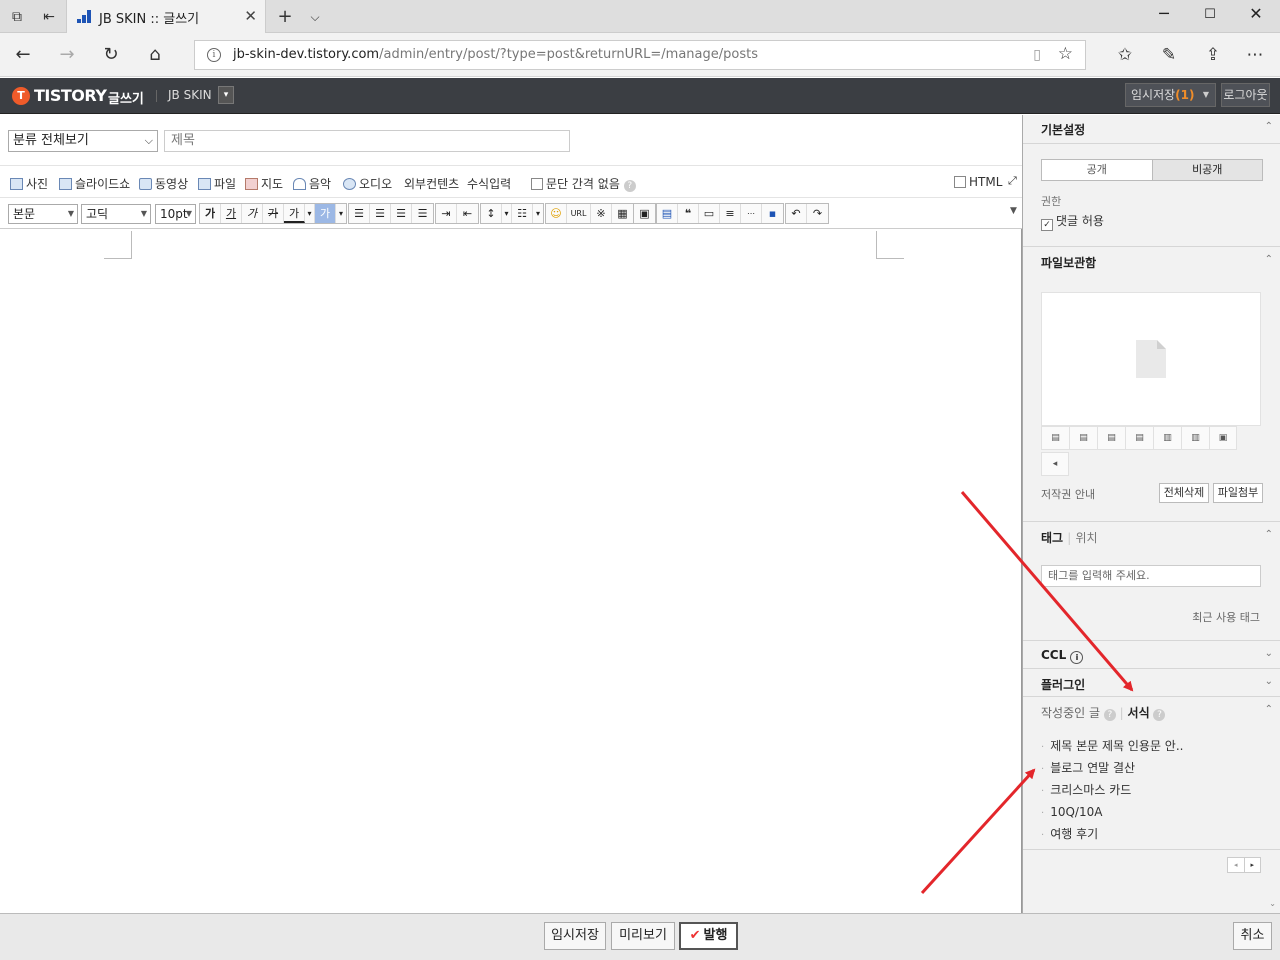 This screenshot has height=960, width=1280. What do you see at coordinates (401, 213) in the screenshot?
I see `align-right-icon: ☰` at bounding box center [401, 213].